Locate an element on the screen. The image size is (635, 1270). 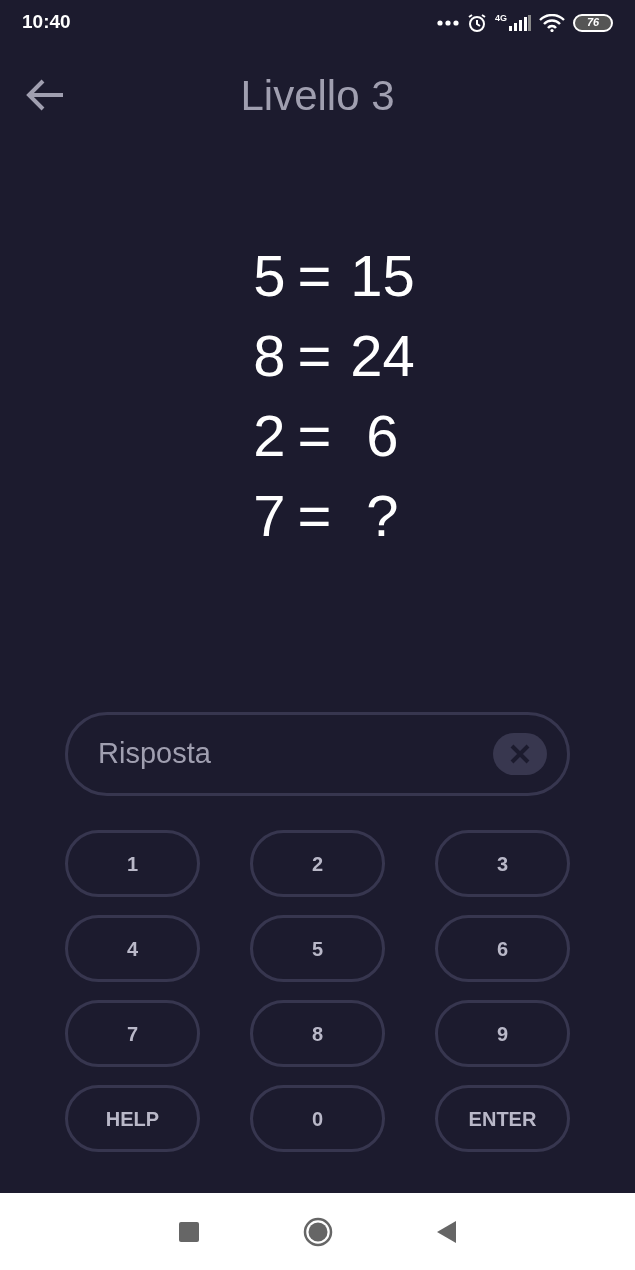
keypad-key: 2 is located at coordinates (317, 863).